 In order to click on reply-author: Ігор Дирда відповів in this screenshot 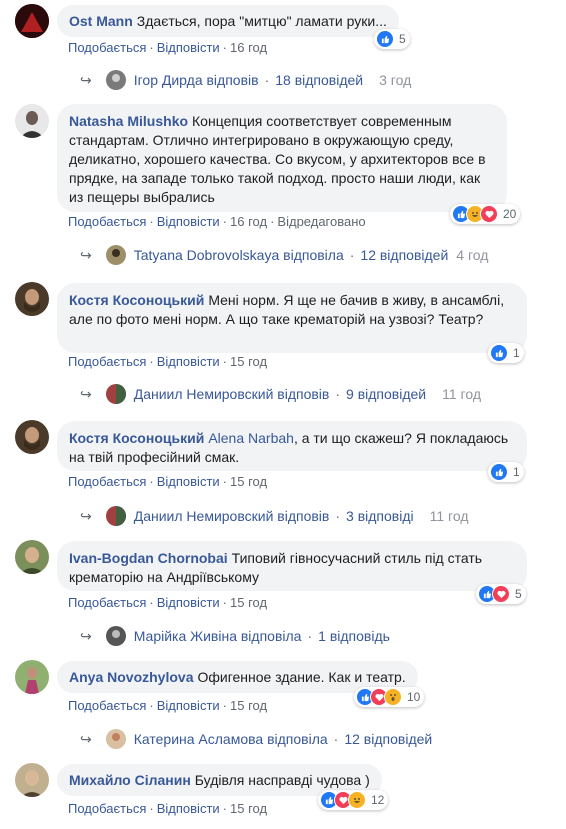, I will do `click(196, 80)`.